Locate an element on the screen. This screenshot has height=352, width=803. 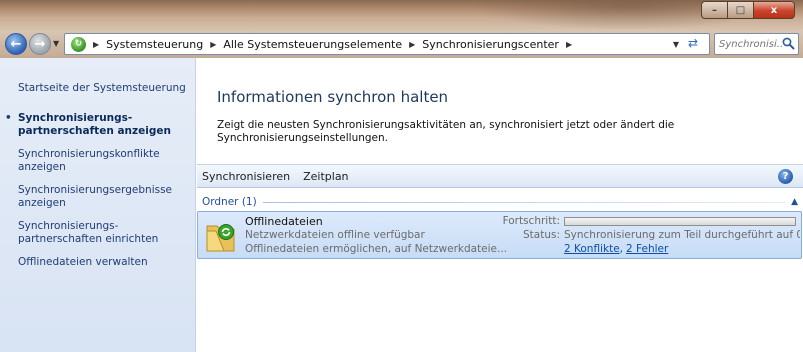
sync-button: Synchronisieren is located at coordinates (246, 176).